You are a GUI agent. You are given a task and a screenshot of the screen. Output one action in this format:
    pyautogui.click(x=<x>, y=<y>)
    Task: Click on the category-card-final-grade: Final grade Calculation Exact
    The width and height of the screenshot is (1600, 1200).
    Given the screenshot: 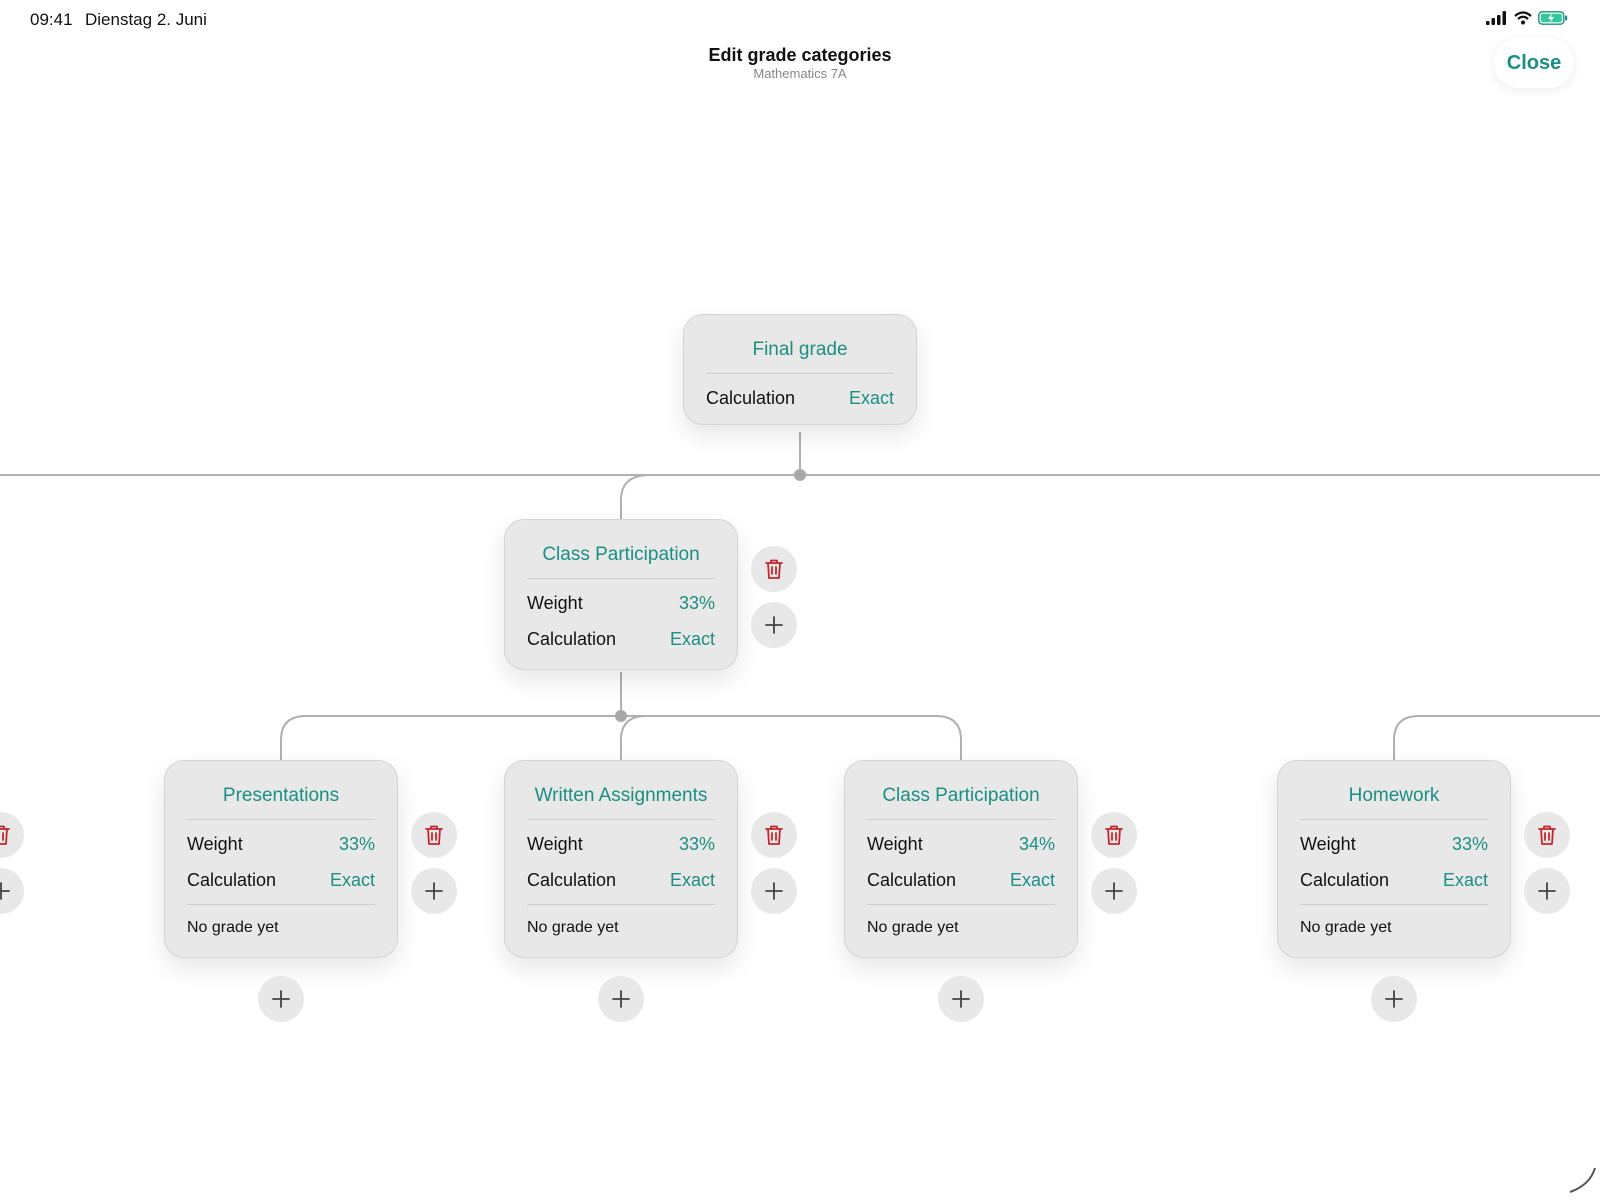 What is the action you would take?
    pyautogui.click(x=800, y=369)
    